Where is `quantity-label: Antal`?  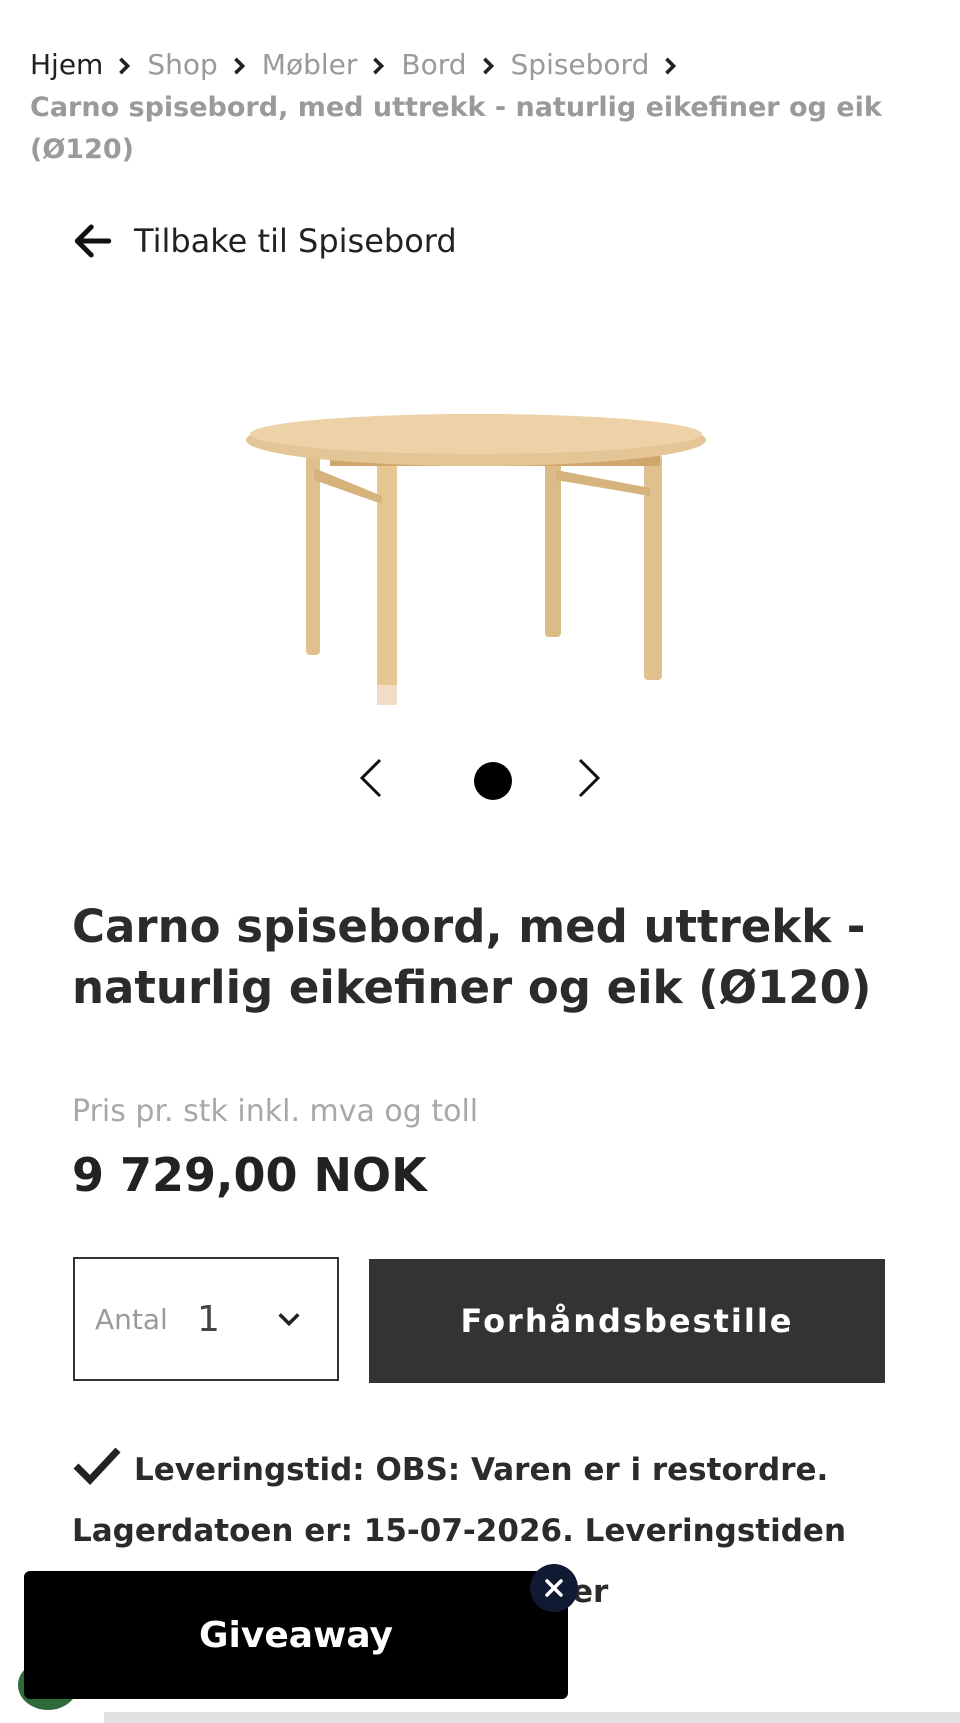
quantity-label: Antal is located at coordinates (131, 1319).